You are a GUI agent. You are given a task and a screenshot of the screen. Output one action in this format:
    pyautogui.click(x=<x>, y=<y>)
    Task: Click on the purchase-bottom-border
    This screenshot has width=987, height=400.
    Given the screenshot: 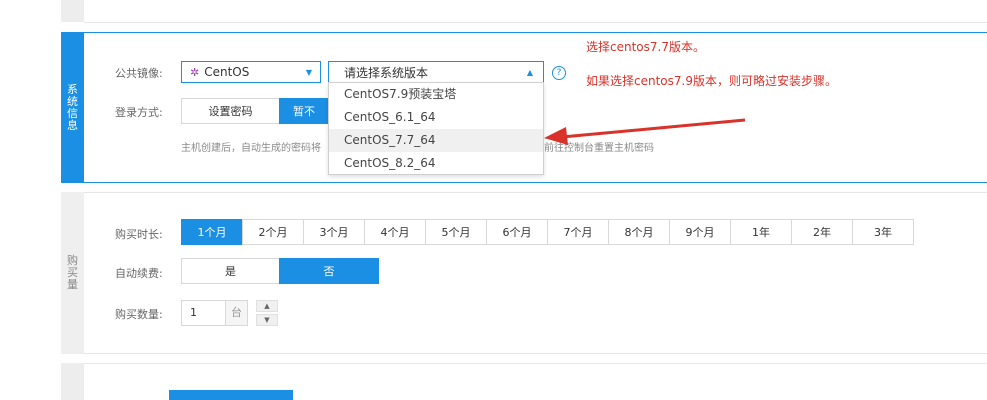 What is the action you would take?
    pyautogui.click(x=535, y=353)
    